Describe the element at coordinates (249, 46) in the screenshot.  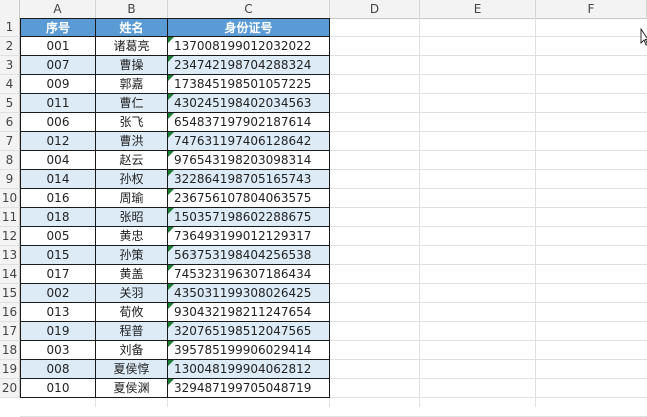
I see `id-number-cell: 137008199012032022` at that location.